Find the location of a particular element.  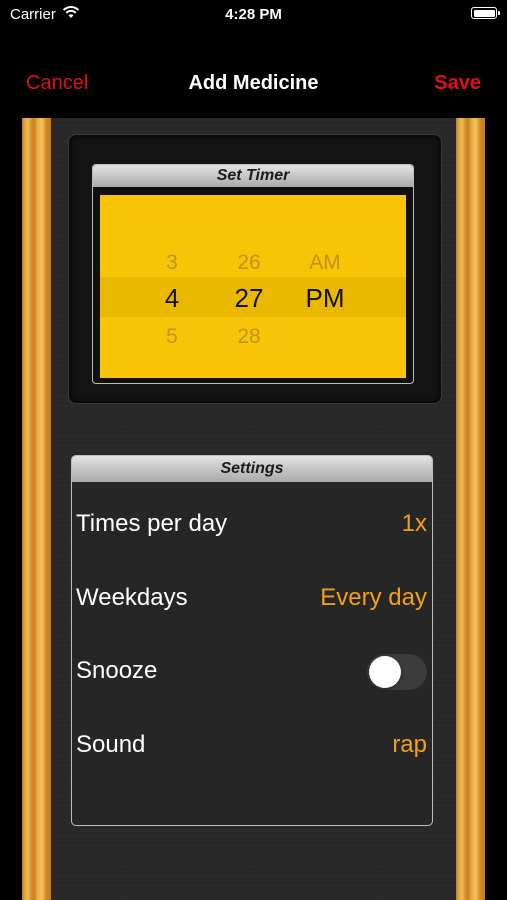

snooze-toggle is located at coordinates (397, 672).